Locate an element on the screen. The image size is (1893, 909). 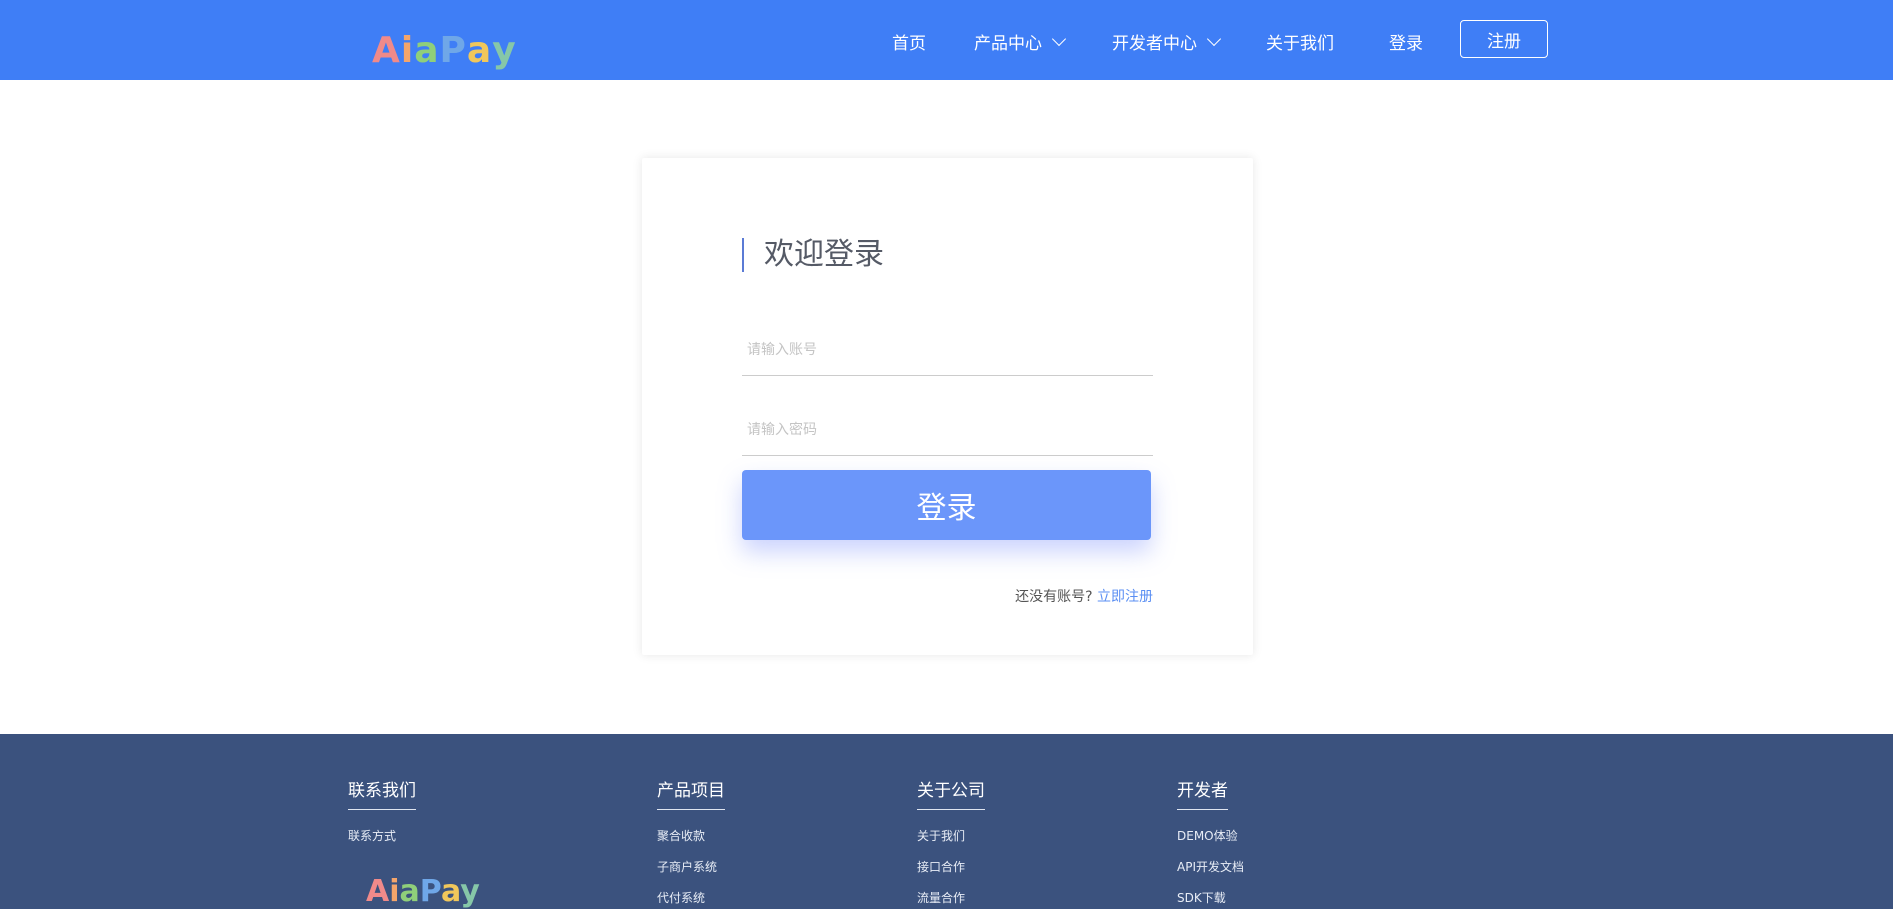
footer-column-title: 关于公司 is located at coordinates (951, 793).